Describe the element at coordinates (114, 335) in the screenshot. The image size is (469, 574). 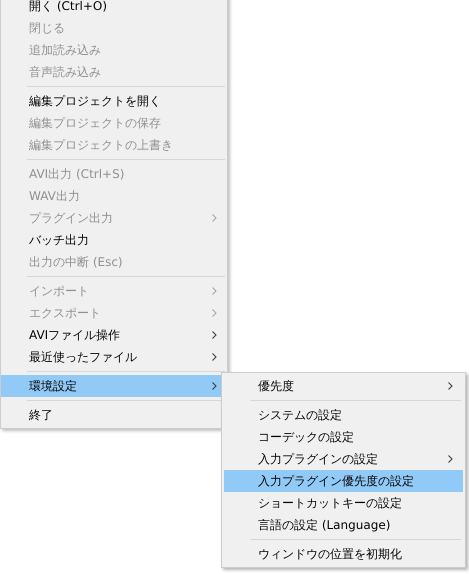
I see `menu-item: AVIファイル操作` at that location.